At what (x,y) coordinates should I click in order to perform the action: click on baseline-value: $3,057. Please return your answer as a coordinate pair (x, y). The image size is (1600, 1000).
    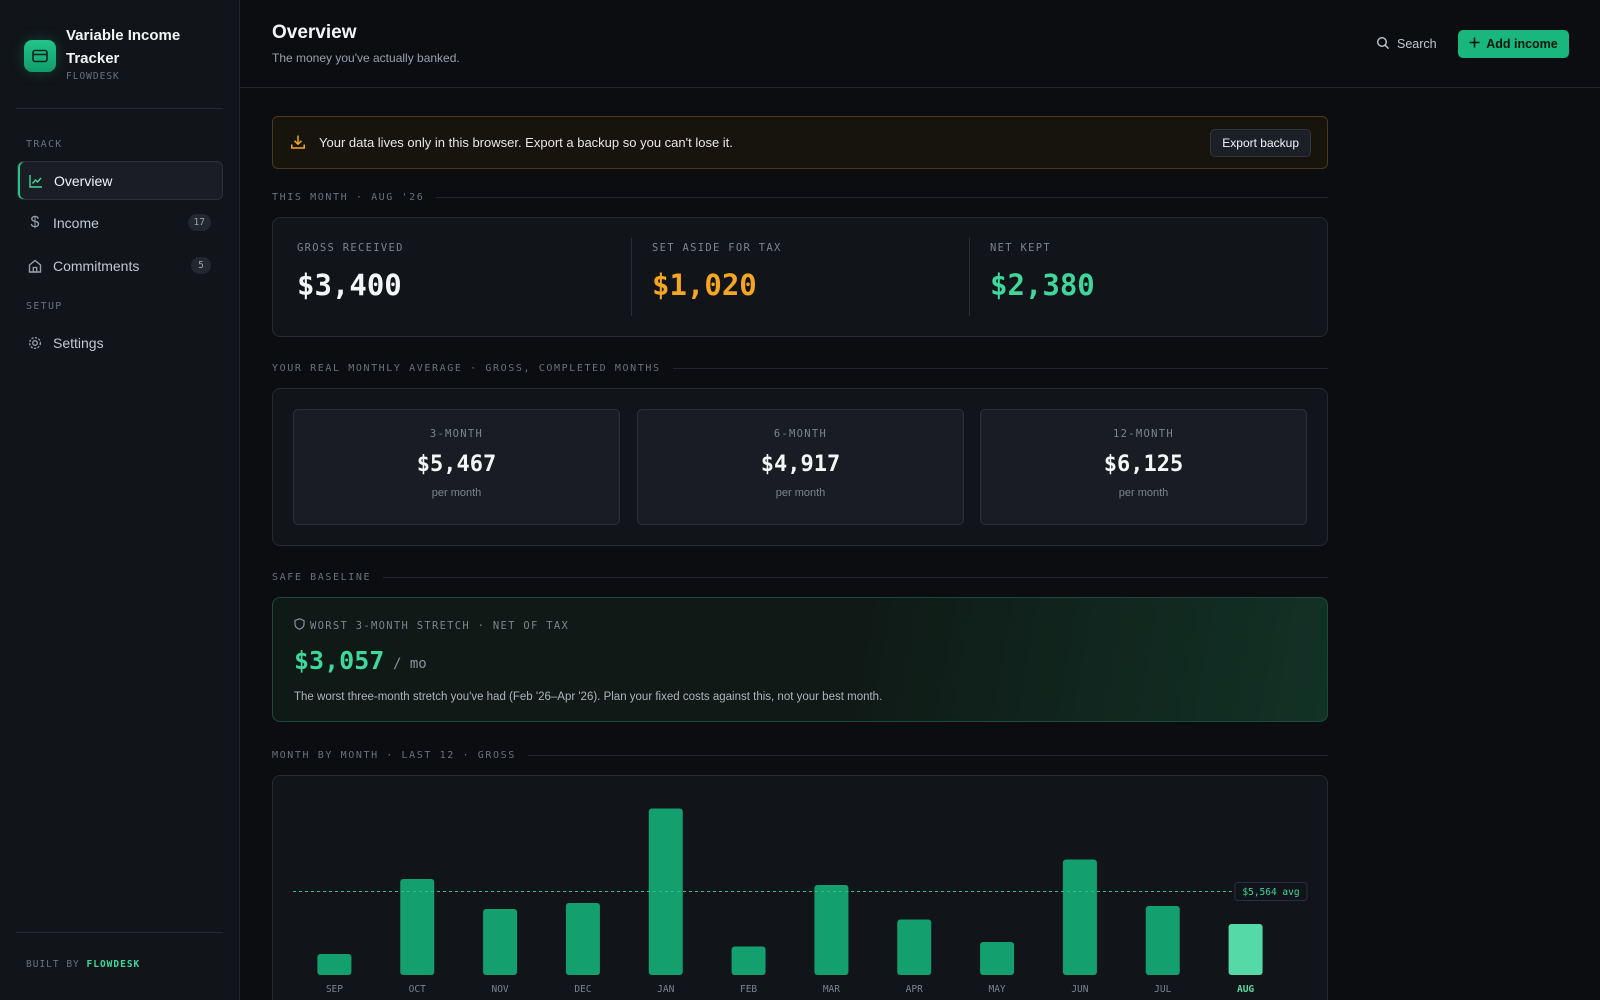
    Looking at the image, I should click on (339, 660).